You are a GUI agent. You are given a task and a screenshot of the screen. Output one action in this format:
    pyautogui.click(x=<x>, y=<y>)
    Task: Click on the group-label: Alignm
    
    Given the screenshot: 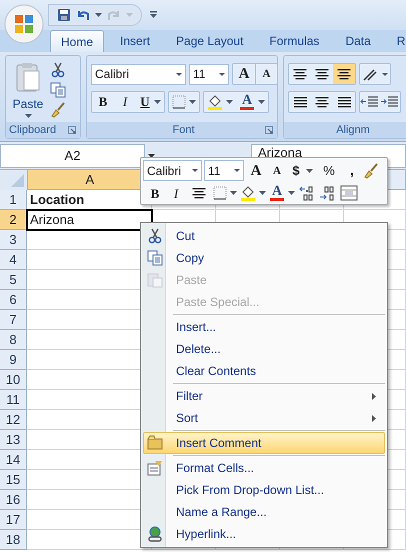 What is the action you would take?
    pyautogui.click(x=353, y=130)
    